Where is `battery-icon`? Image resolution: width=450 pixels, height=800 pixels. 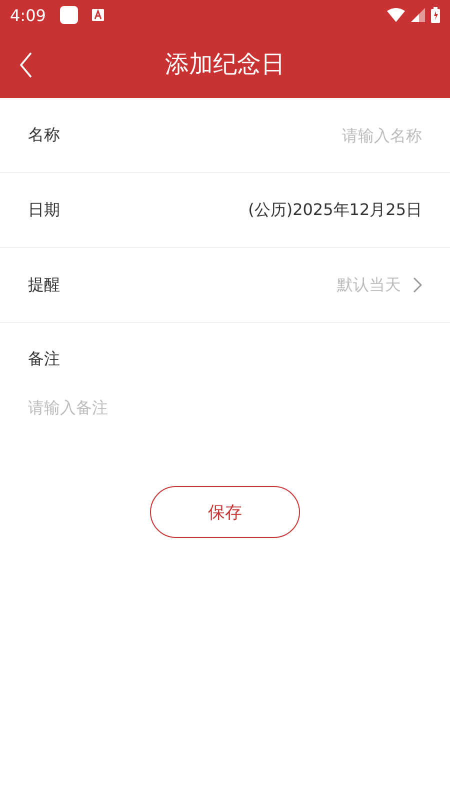
battery-icon is located at coordinates (435, 15).